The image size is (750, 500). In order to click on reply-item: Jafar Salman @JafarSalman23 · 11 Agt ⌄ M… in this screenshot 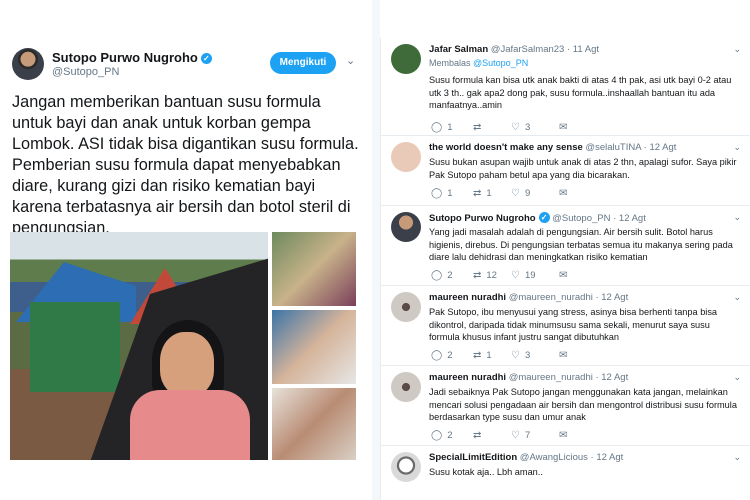, I will do `click(565, 87)`.